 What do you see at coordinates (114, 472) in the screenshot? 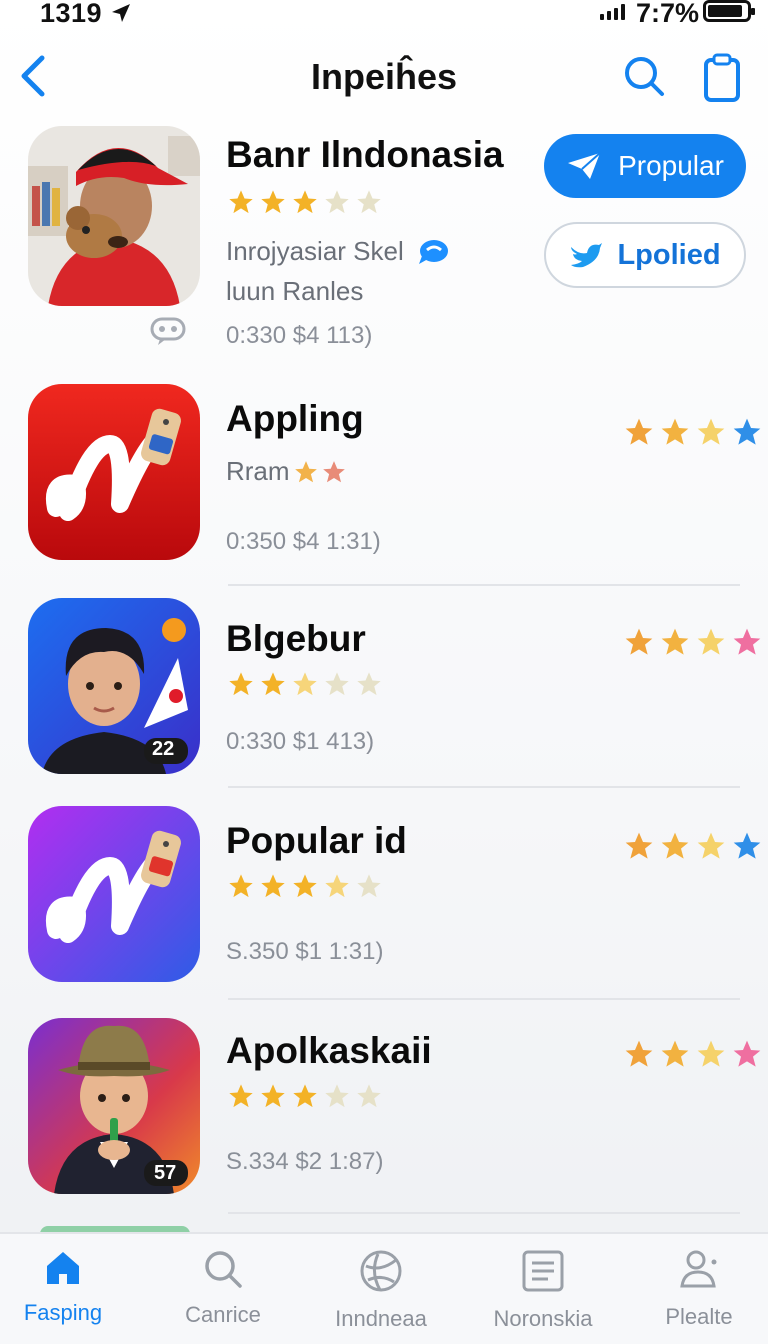
I see `app-icon-red-n` at bounding box center [114, 472].